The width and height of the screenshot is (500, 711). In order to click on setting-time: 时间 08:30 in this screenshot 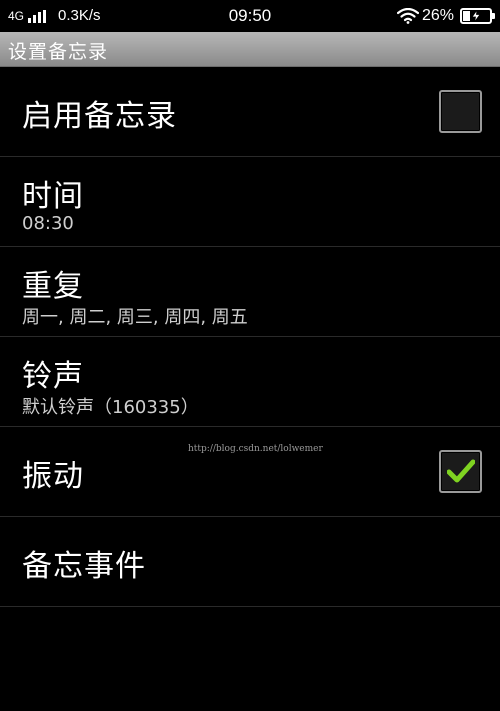, I will do `click(250, 202)`.